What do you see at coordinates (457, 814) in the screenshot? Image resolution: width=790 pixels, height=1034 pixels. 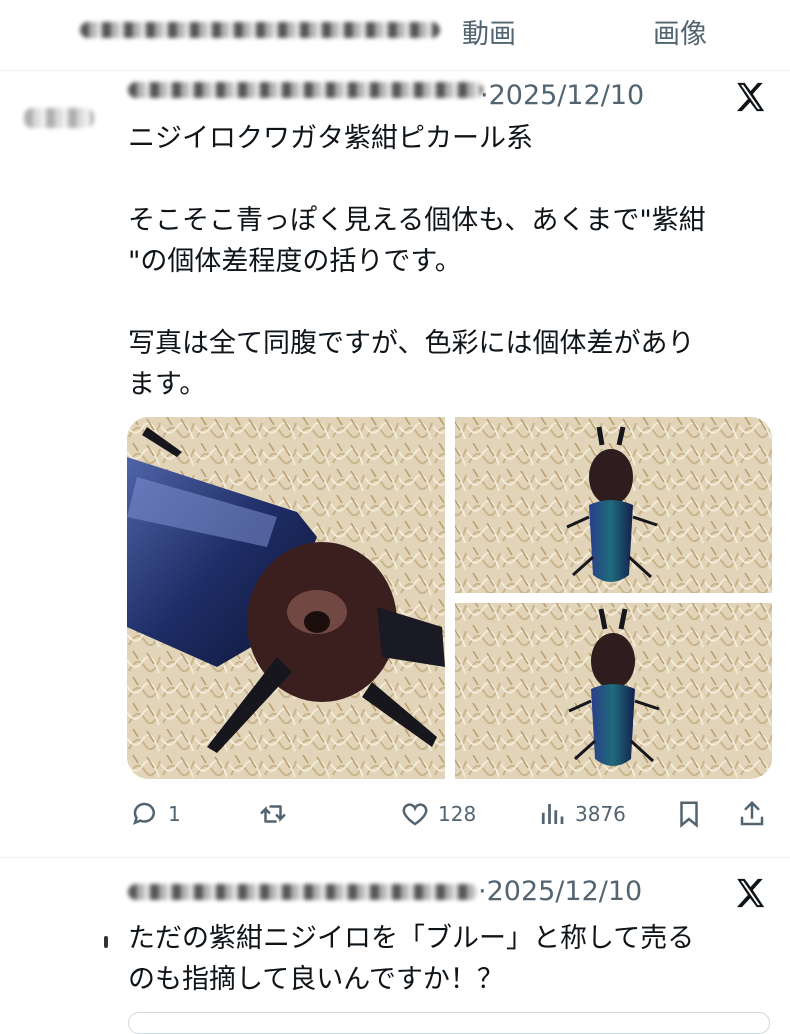 I see `like-count: 128` at bounding box center [457, 814].